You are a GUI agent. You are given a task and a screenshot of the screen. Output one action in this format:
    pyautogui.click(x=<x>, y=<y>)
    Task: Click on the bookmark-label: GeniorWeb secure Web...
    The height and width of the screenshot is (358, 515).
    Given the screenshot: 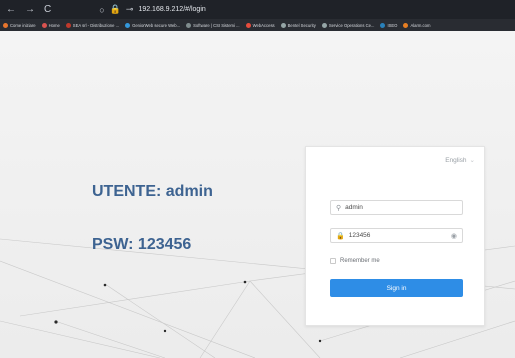 What is the action you would take?
    pyautogui.click(x=156, y=25)
    